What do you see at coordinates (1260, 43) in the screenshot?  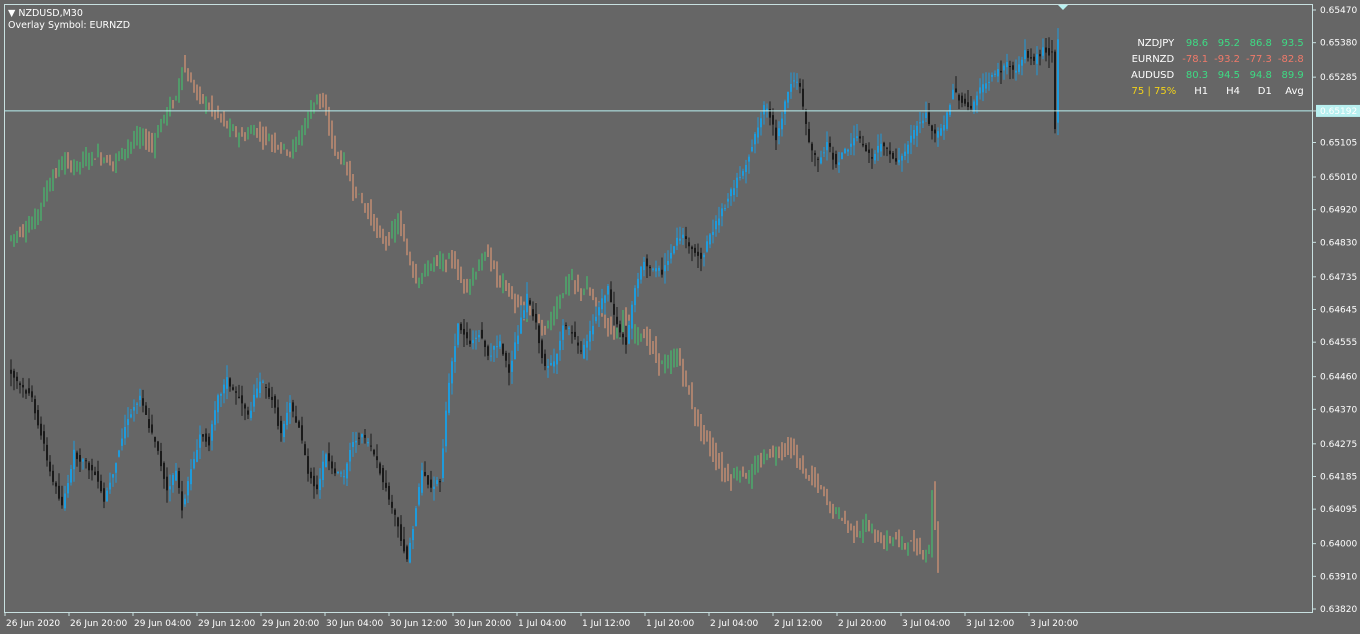 I see `strength-value: 86.8` at bounding box center [1260, 43].